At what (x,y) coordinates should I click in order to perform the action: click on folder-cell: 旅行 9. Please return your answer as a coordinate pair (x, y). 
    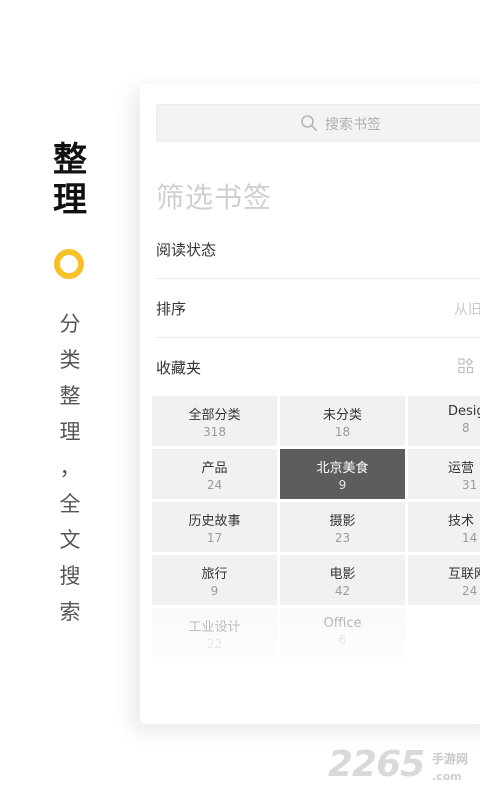
    Looking at the image, I should click on (214, 580).